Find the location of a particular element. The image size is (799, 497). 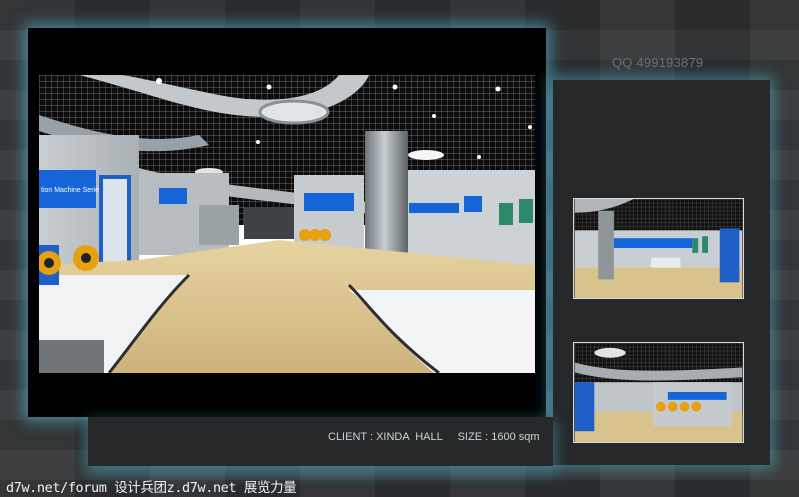

project-caption: CLIENT : XINDA HALL SIZE : 1600 sqm is located at coordinates (434, 437).